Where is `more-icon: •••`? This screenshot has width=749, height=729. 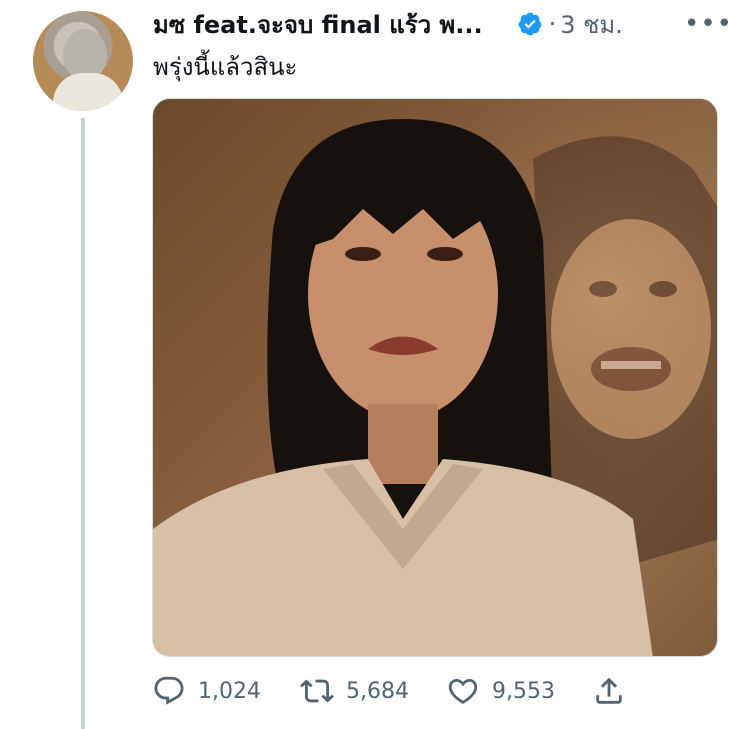
more-icon: ••• is located at coordinates (708, 24).